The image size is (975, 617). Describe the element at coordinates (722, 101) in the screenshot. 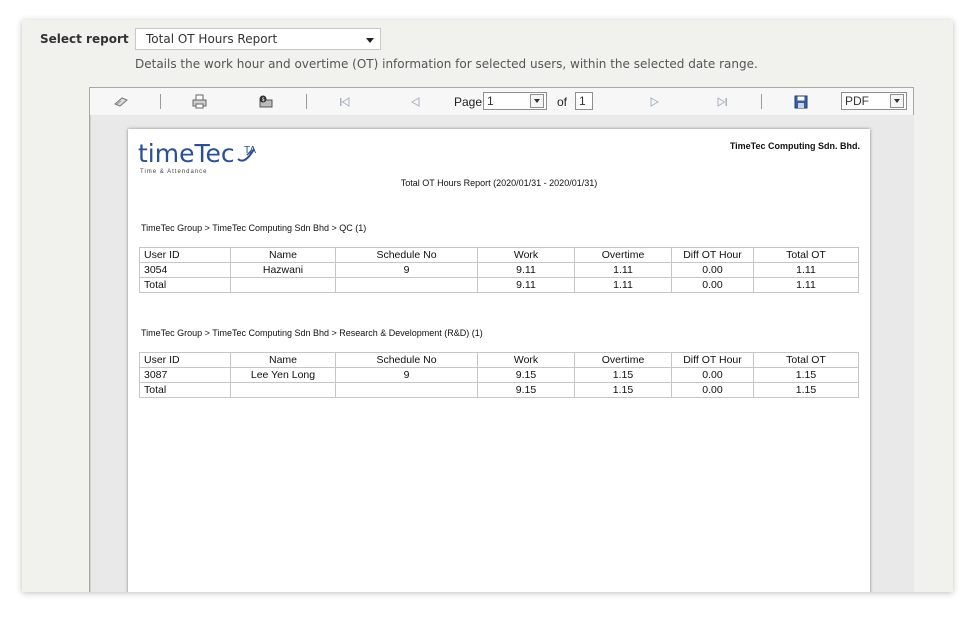

I see `last-page-icon` at that location.